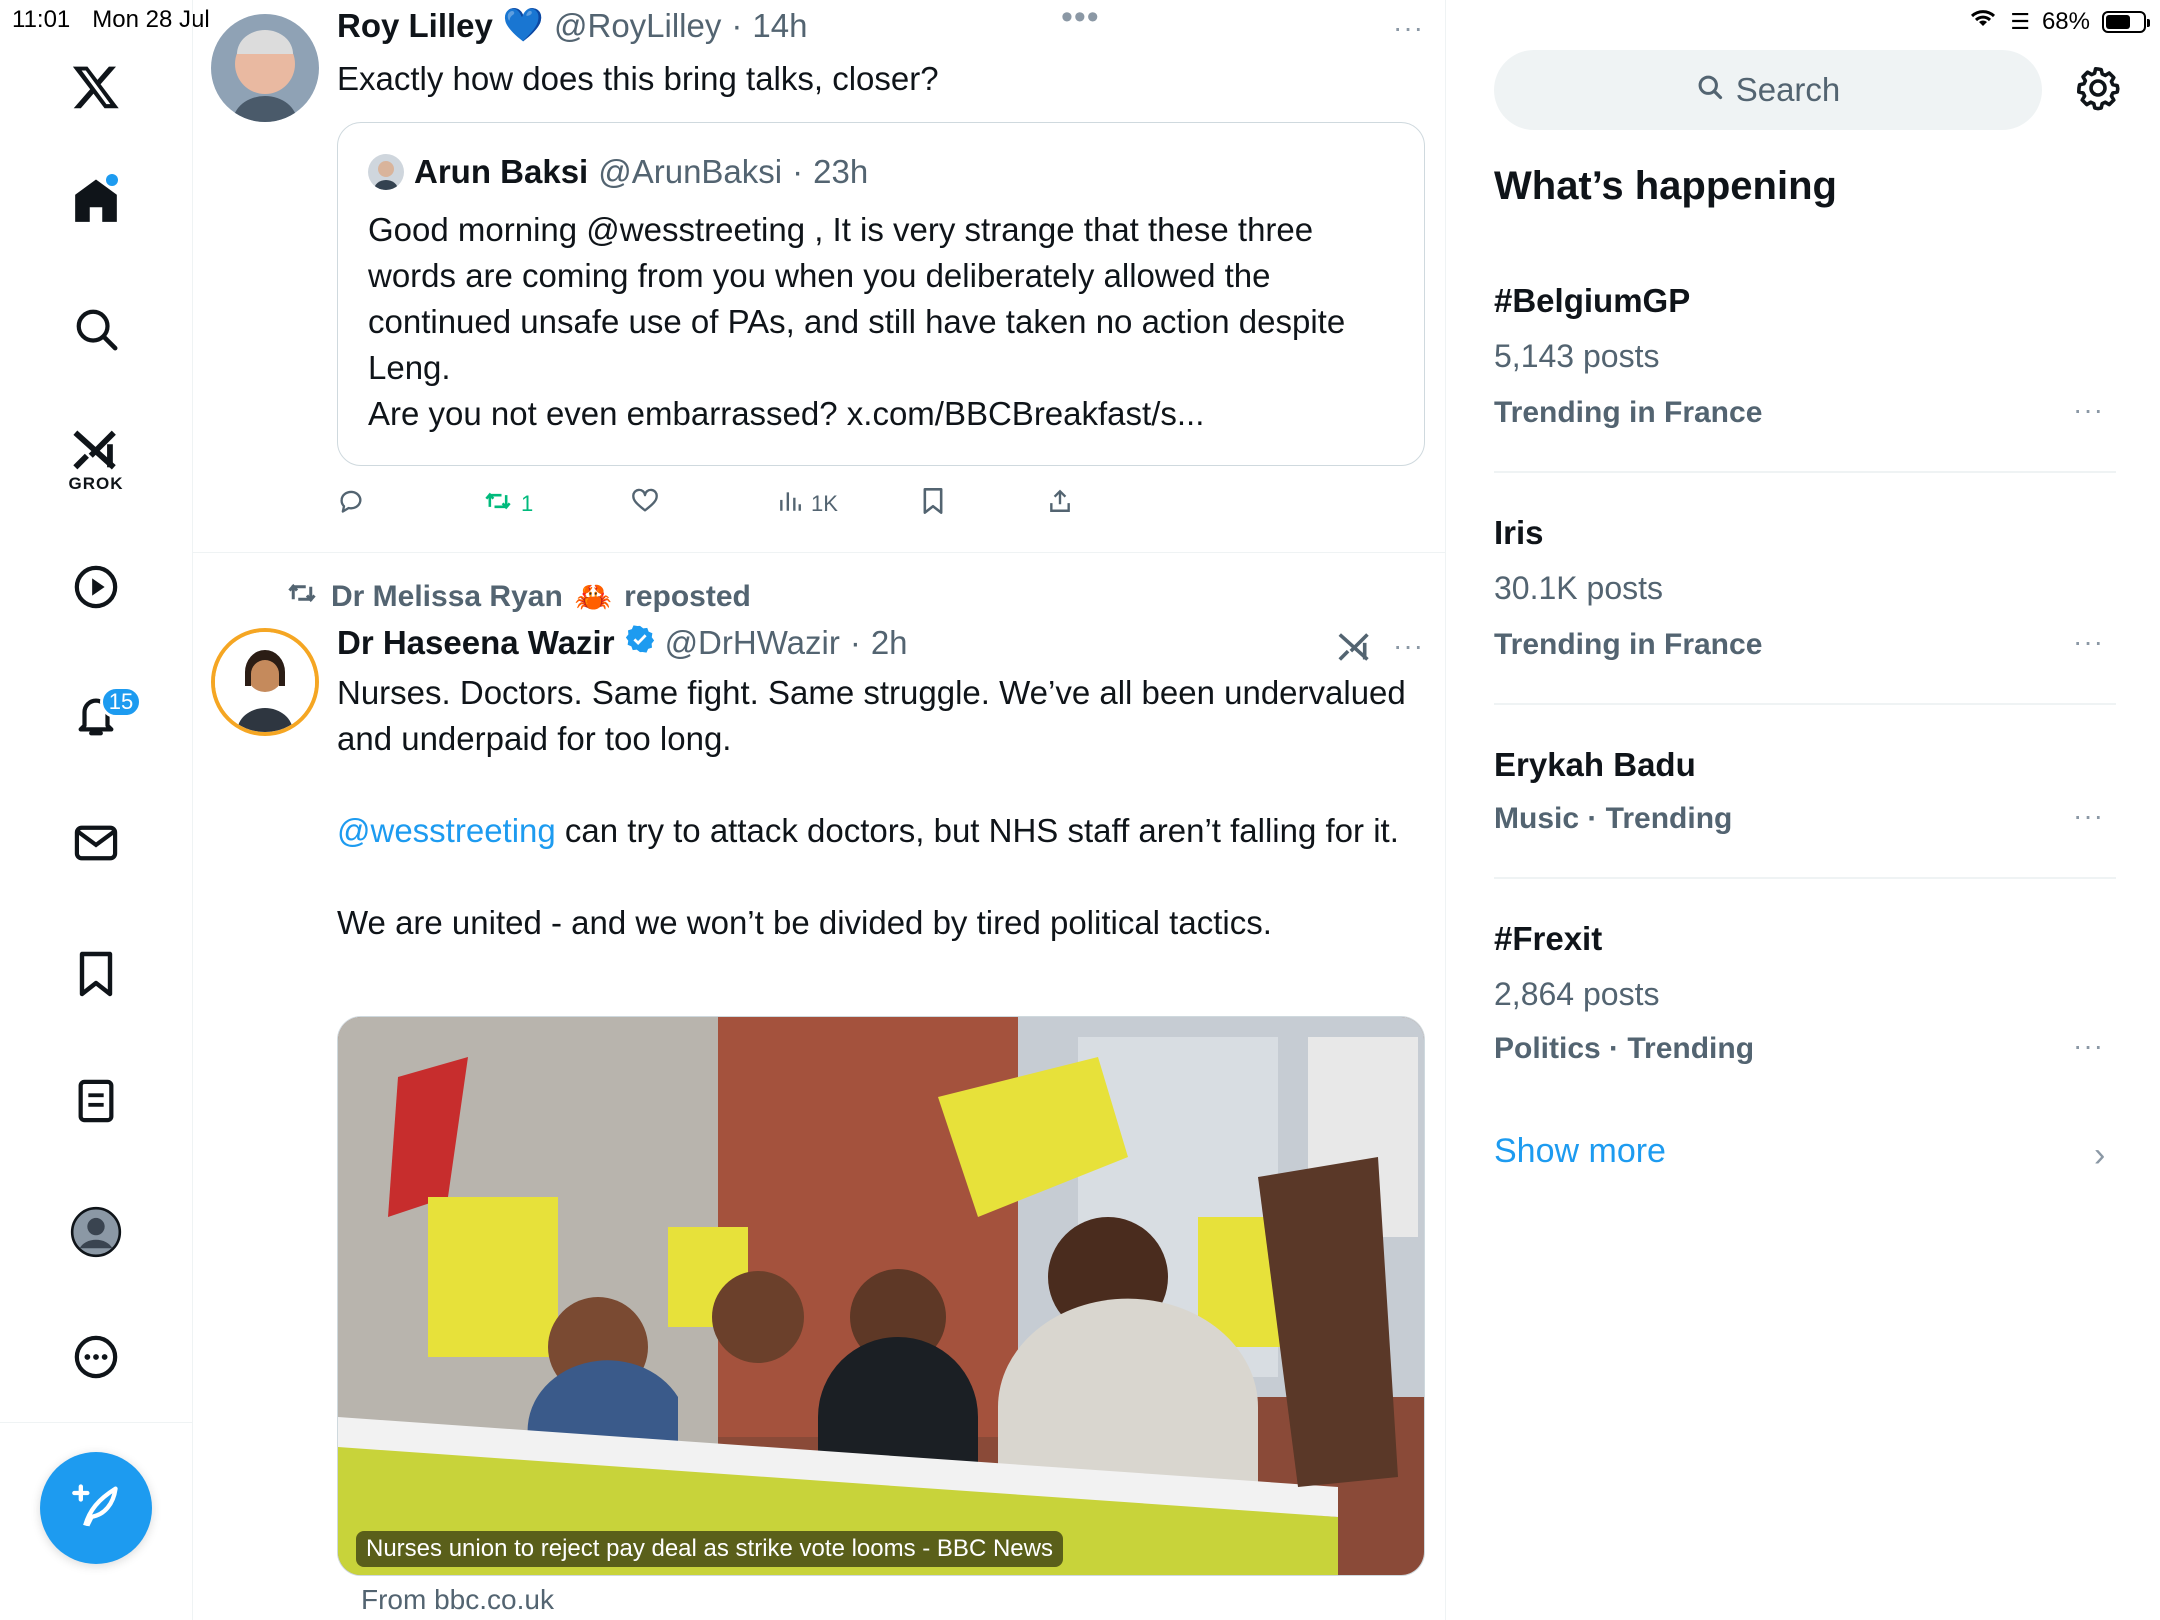 The width and height of the screenshot is (2160, 1620). What do you see at coordinates (687, 596) in the screenshot?
I see `reposted-label: reposted` at bounding box center [687, 596].